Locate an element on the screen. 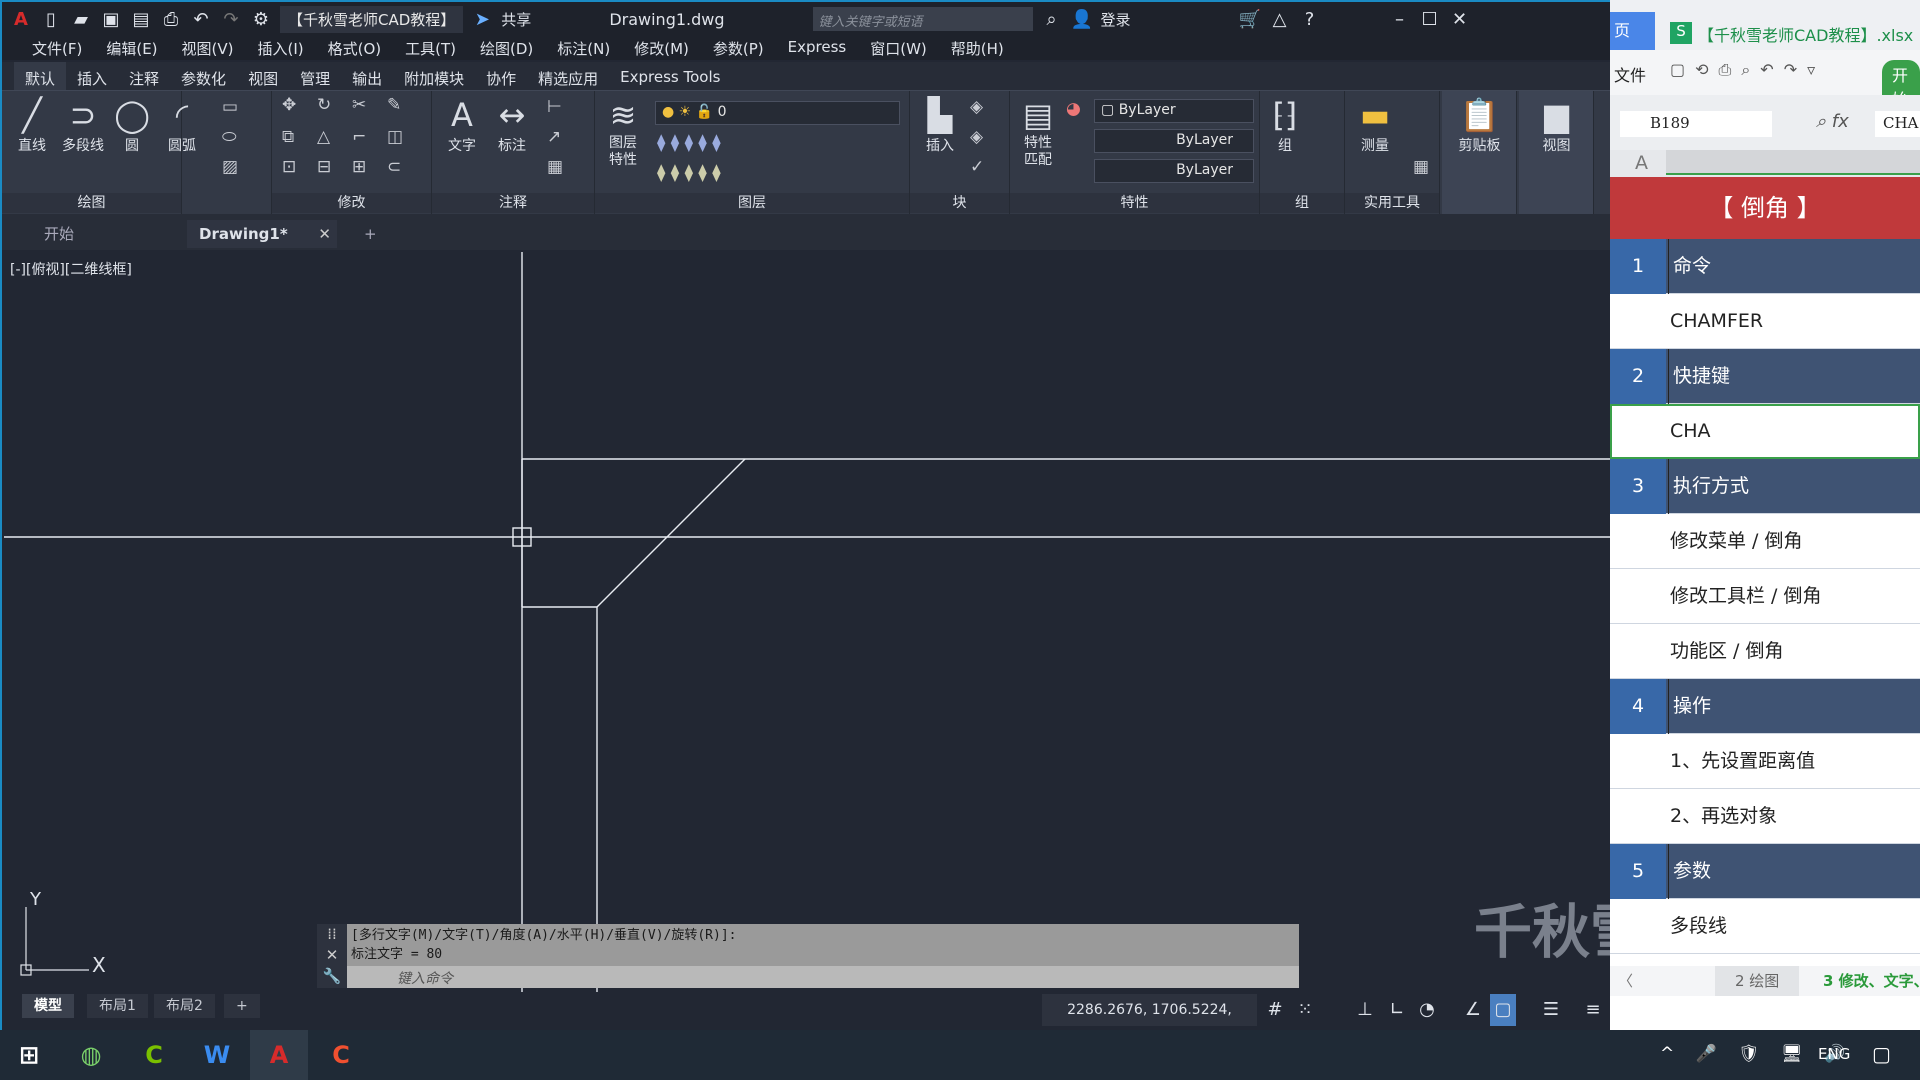  ribbon-tab: 注释 is located at coordinates (144, 76).